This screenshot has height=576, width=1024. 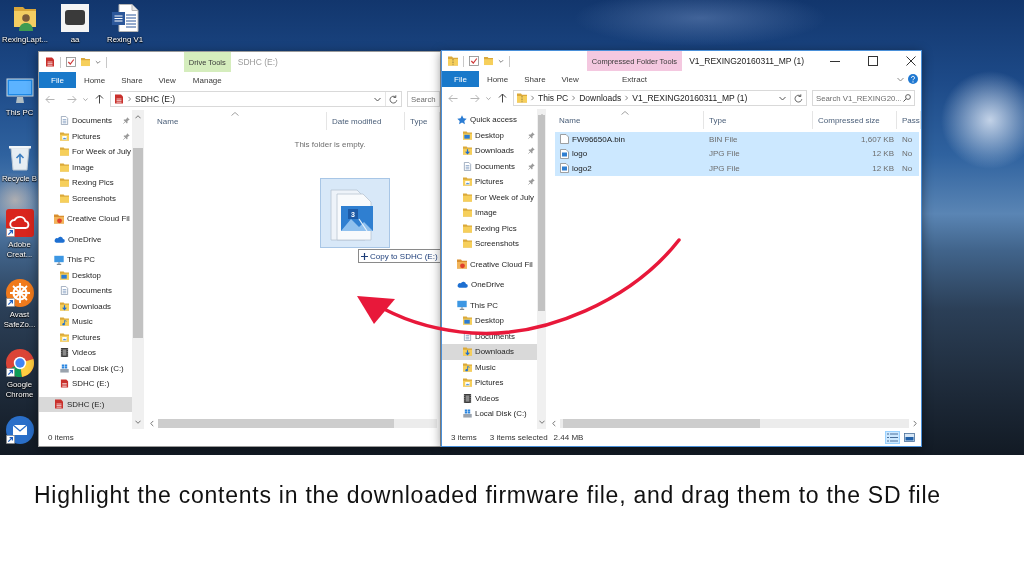 I want to click on ribbon-tab: Extract, so click(x=634, y=79).